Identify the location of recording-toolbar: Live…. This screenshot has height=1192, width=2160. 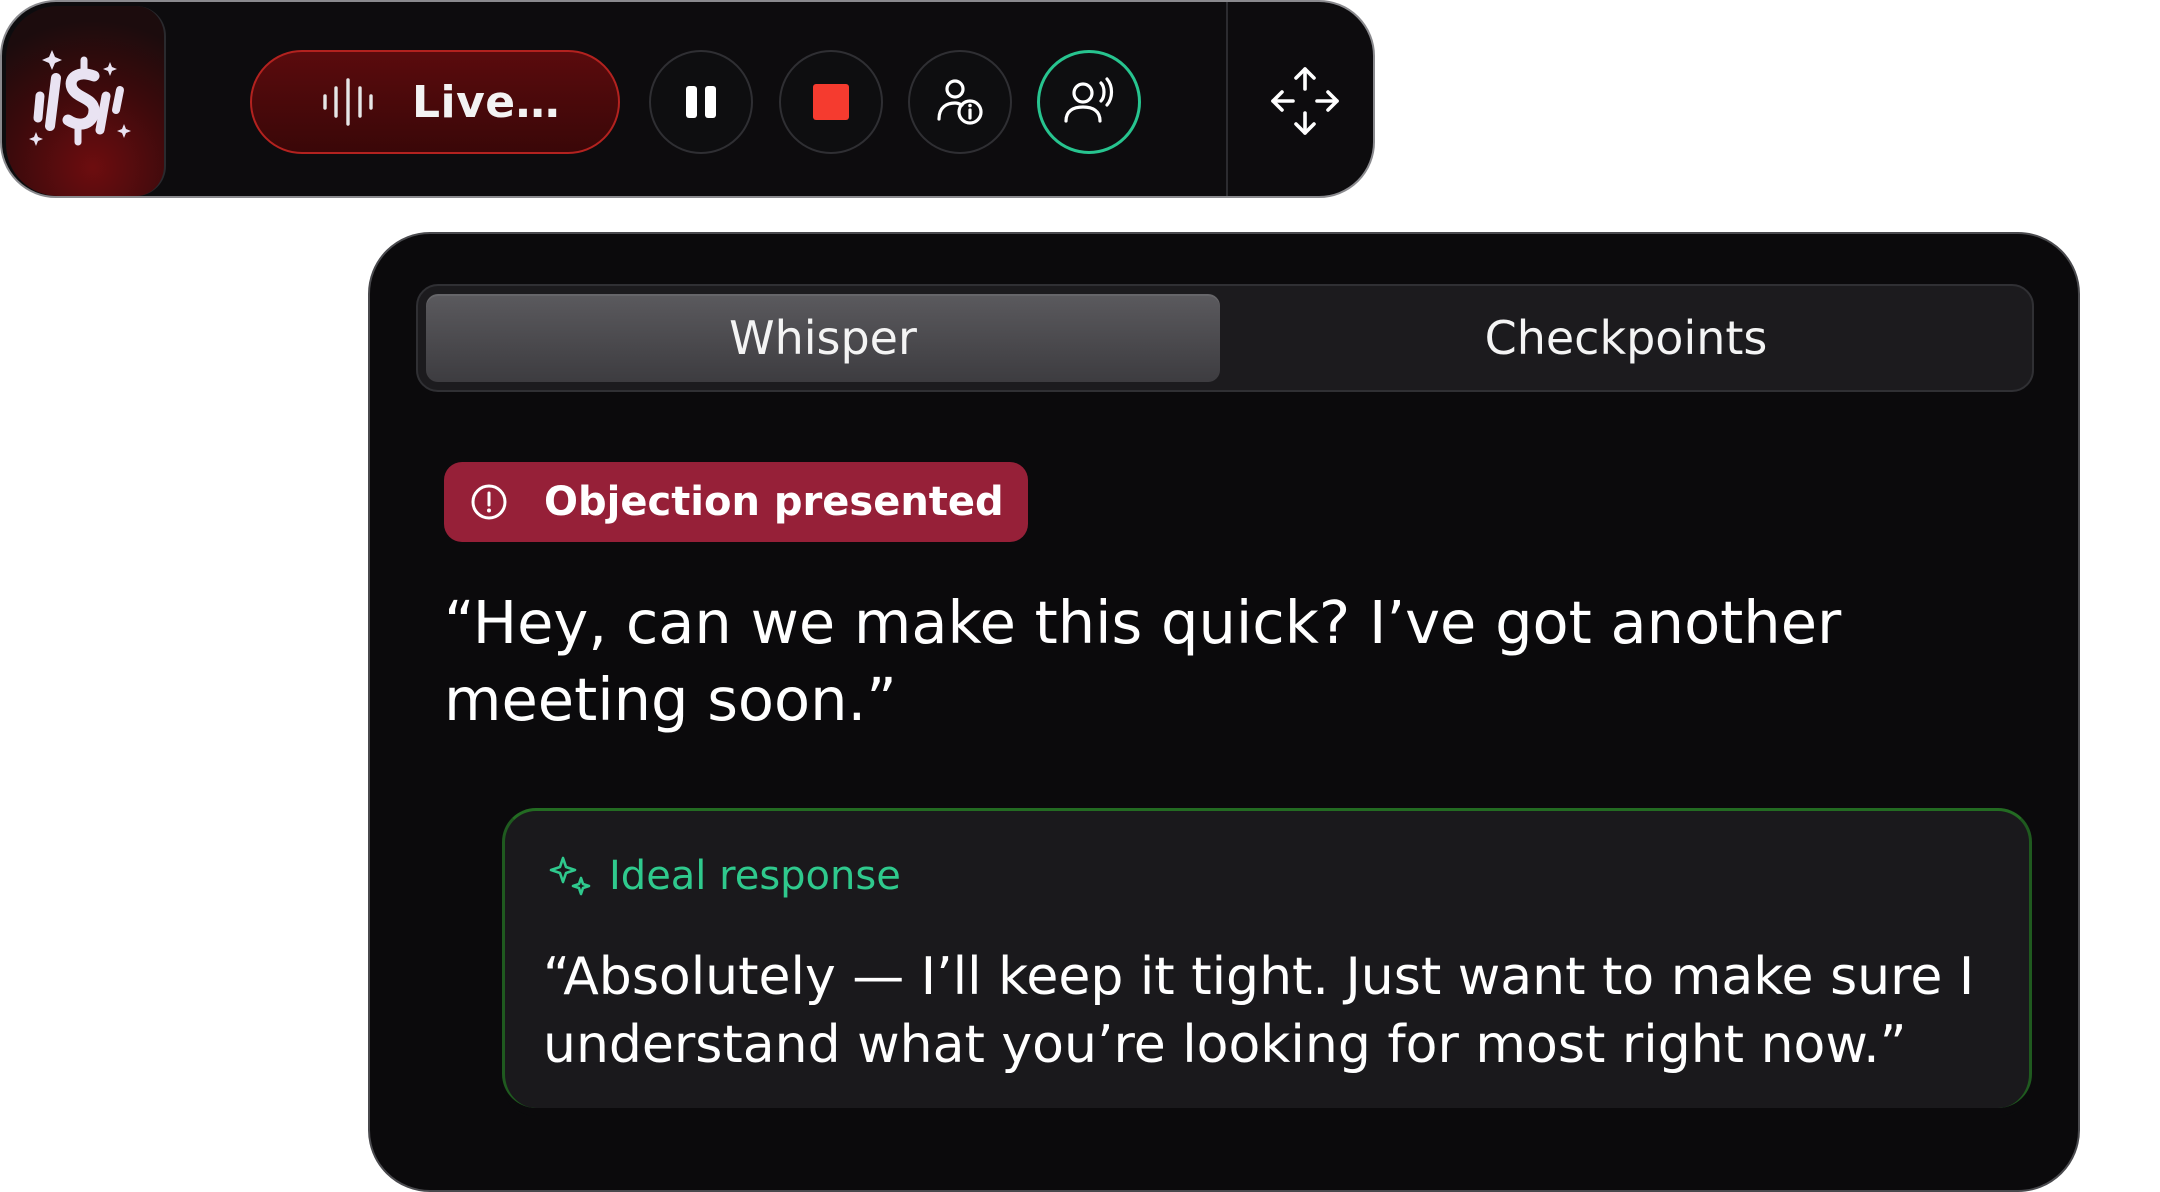
(687, 99).